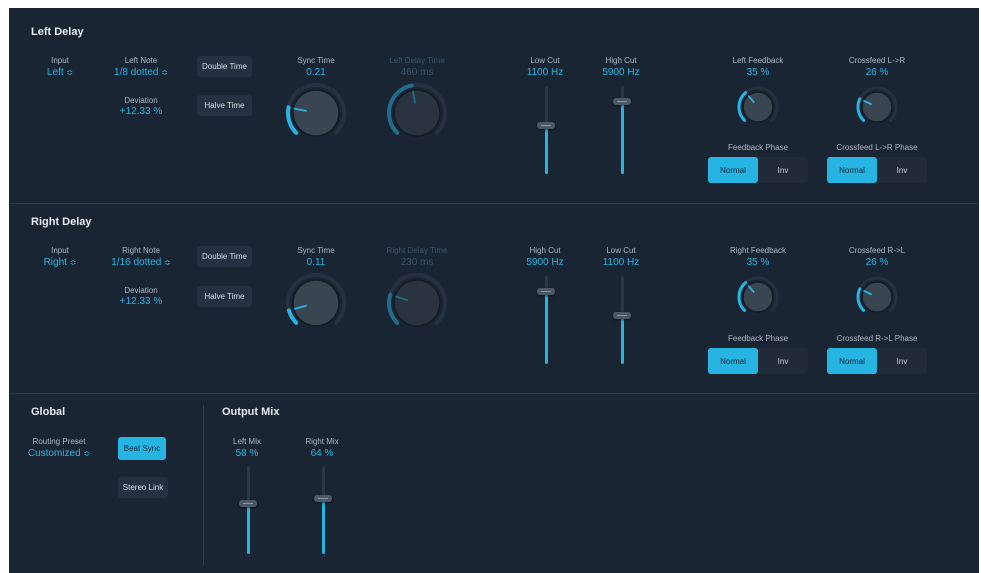  I want to click on right-feedback-phase-label: Feedback Phase, so click(758, 338).